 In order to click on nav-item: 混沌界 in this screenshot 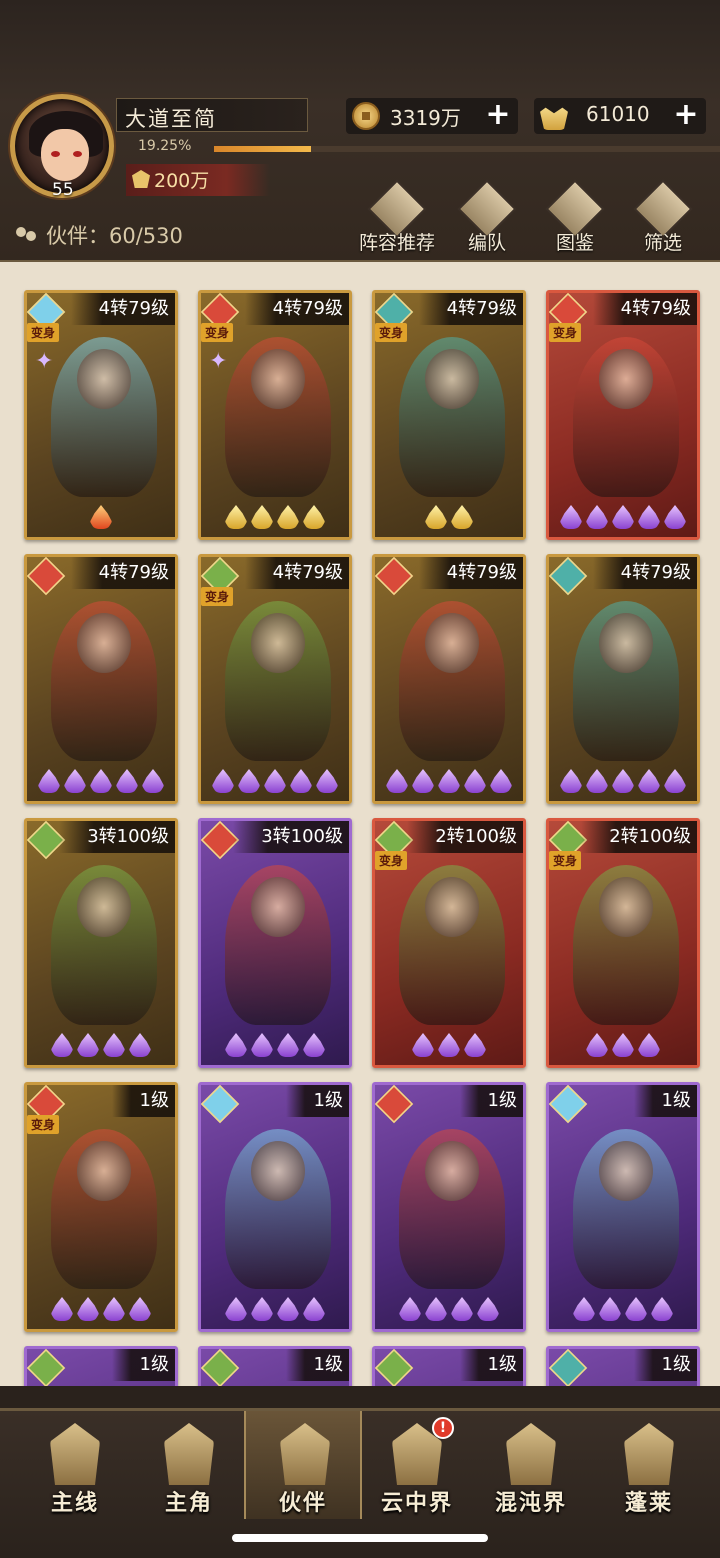, I will do `click(531, 1465)`.